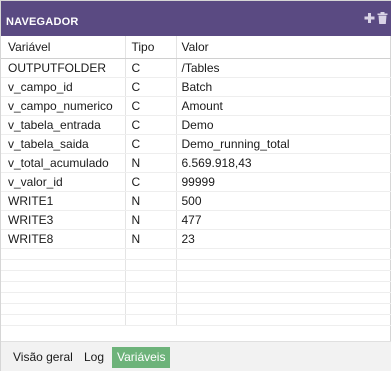  Describe the element at coordinates (283, 182) in the screenshot. I see `variable-value-cell: 99999` at that location.